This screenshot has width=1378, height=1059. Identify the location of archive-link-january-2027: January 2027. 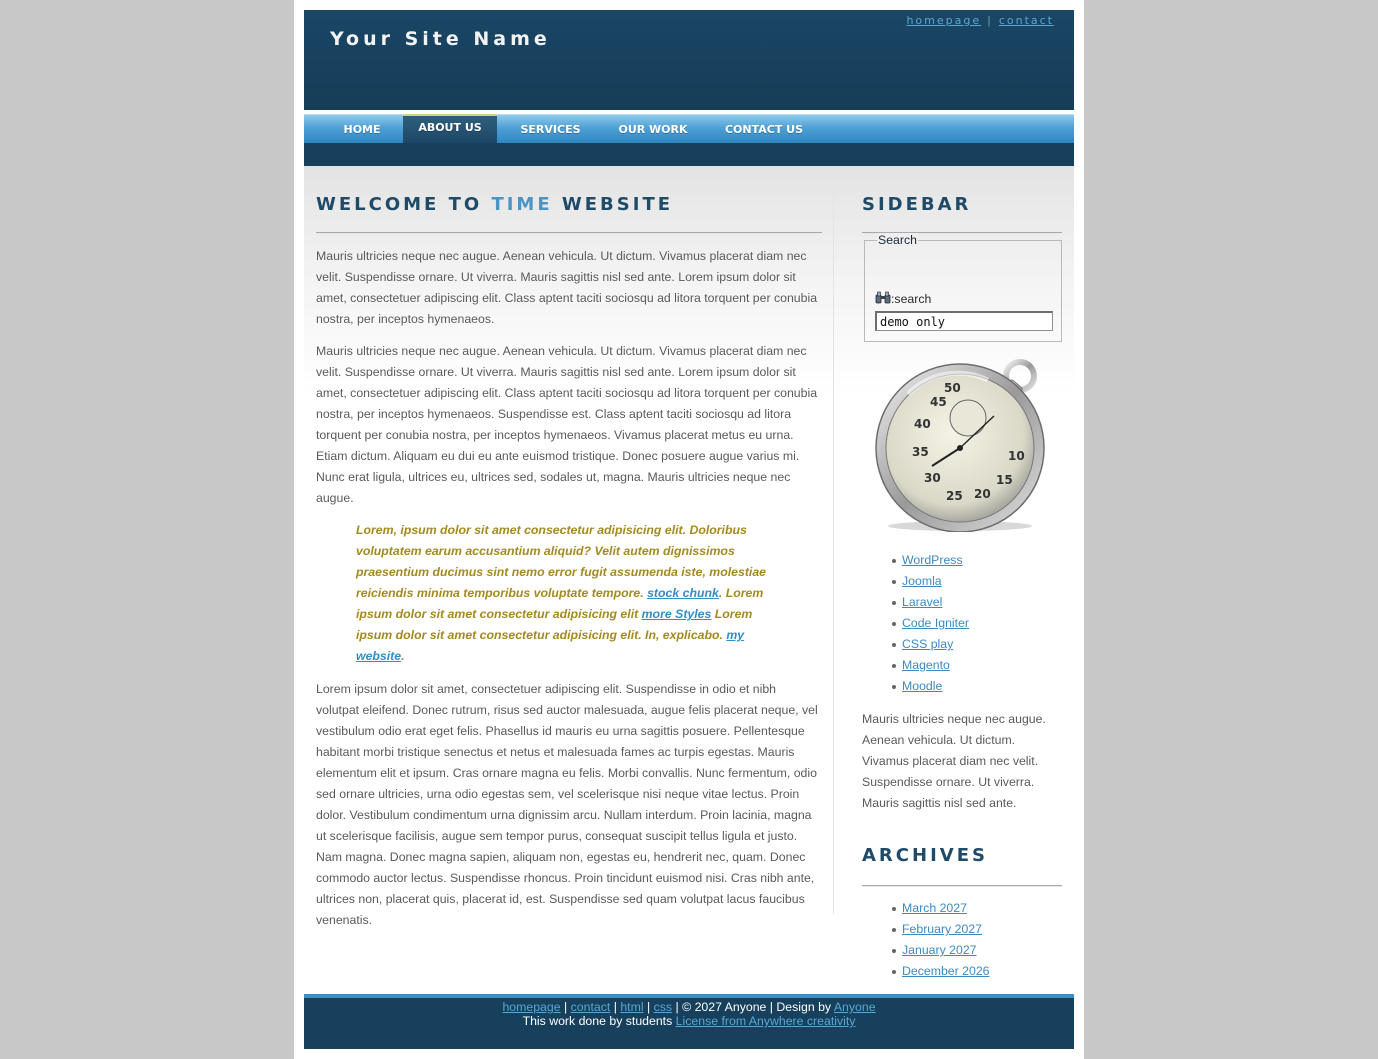
(939, 950).